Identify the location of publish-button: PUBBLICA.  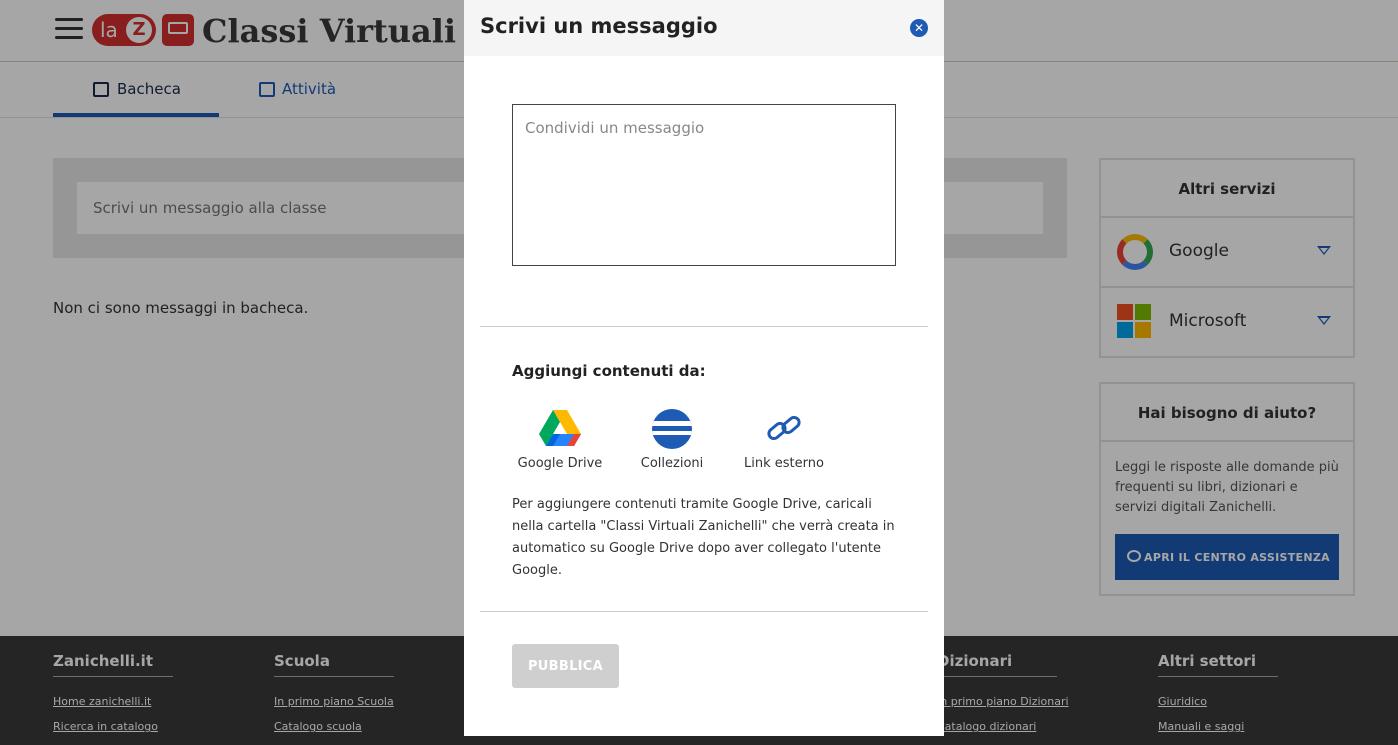
(565, 666).